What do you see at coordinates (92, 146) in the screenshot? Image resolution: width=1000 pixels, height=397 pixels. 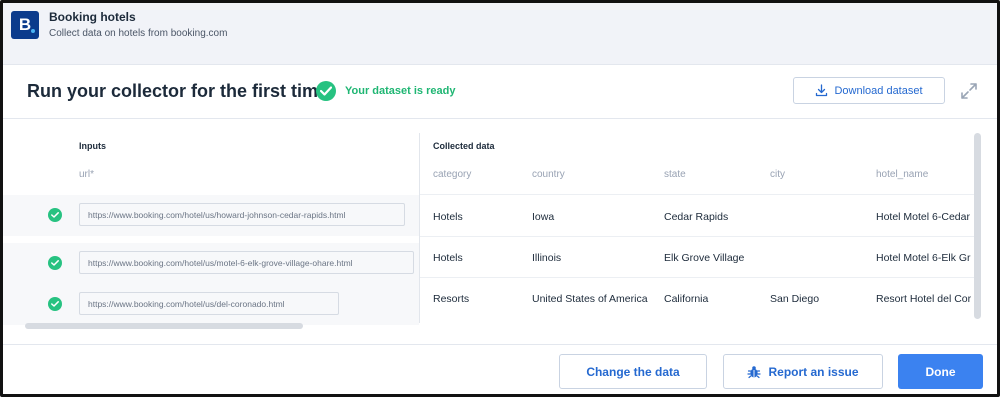 I see `inputs-header: Inputs` at bounding box center [92, 146].